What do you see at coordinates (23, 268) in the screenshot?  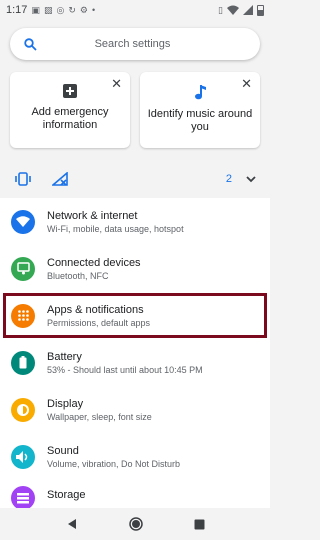 I see `devices-icon` at bounding box center [23, 268].